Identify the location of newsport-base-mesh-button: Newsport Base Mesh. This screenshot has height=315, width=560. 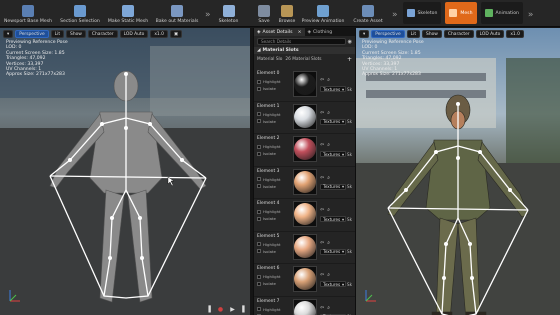
(28, 13).